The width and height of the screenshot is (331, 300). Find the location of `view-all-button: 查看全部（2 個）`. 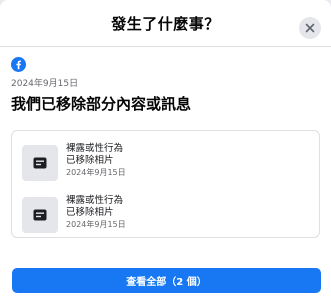

view-all-button: 查看全部（2 個） is located at coordinates (166, 280).